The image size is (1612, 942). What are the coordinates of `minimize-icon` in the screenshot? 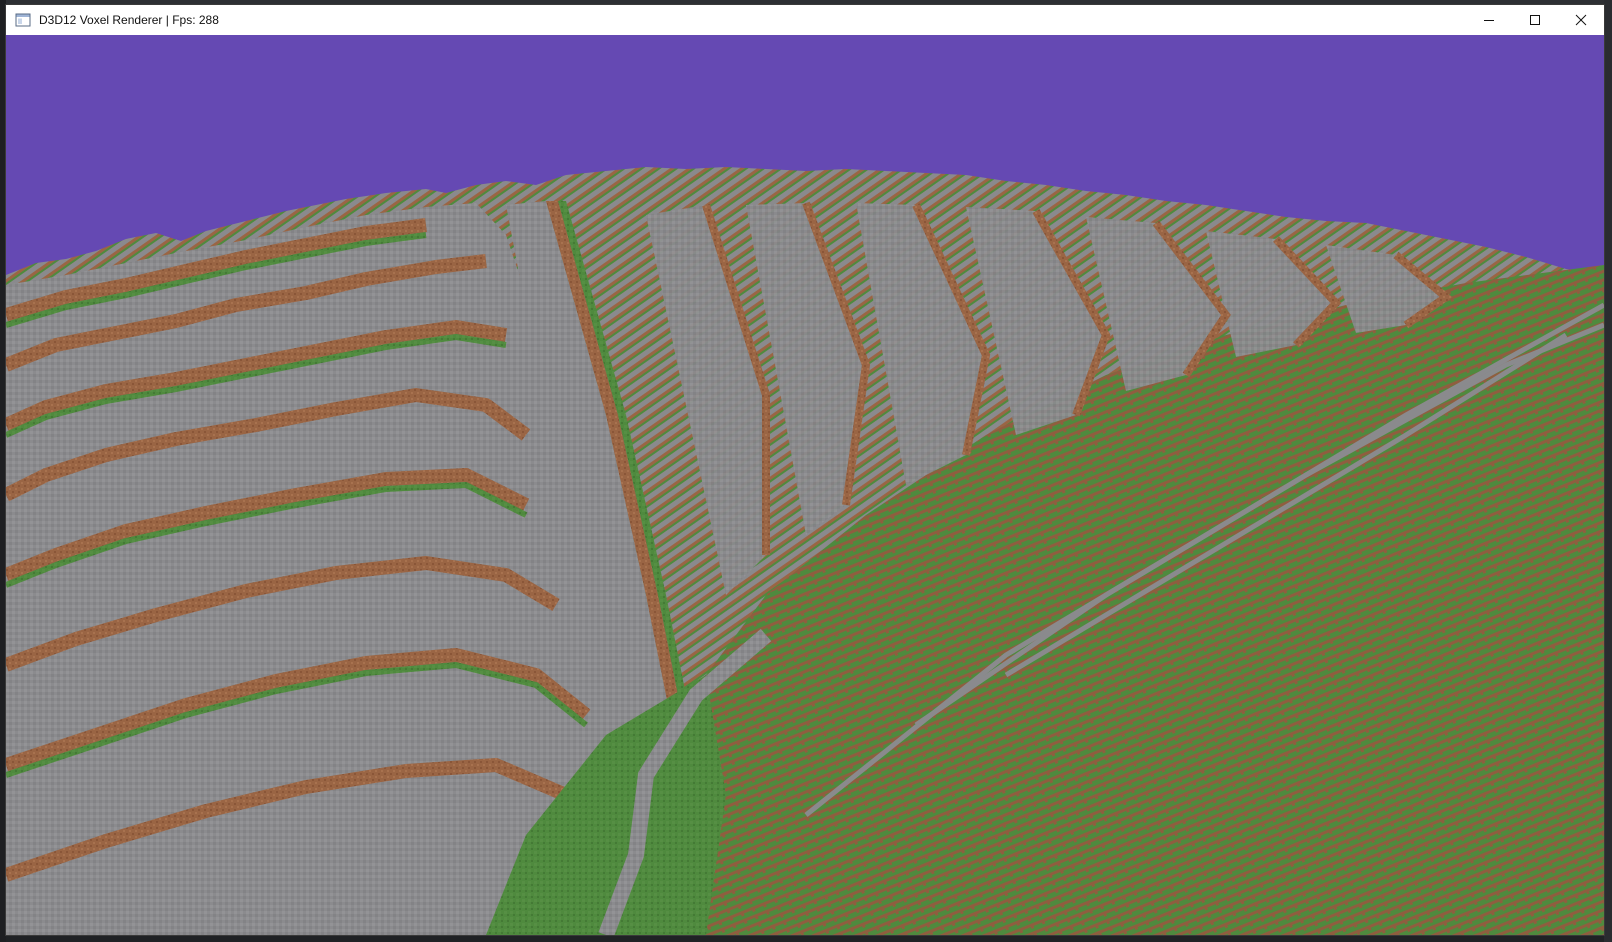 It's located at (1489, 20).